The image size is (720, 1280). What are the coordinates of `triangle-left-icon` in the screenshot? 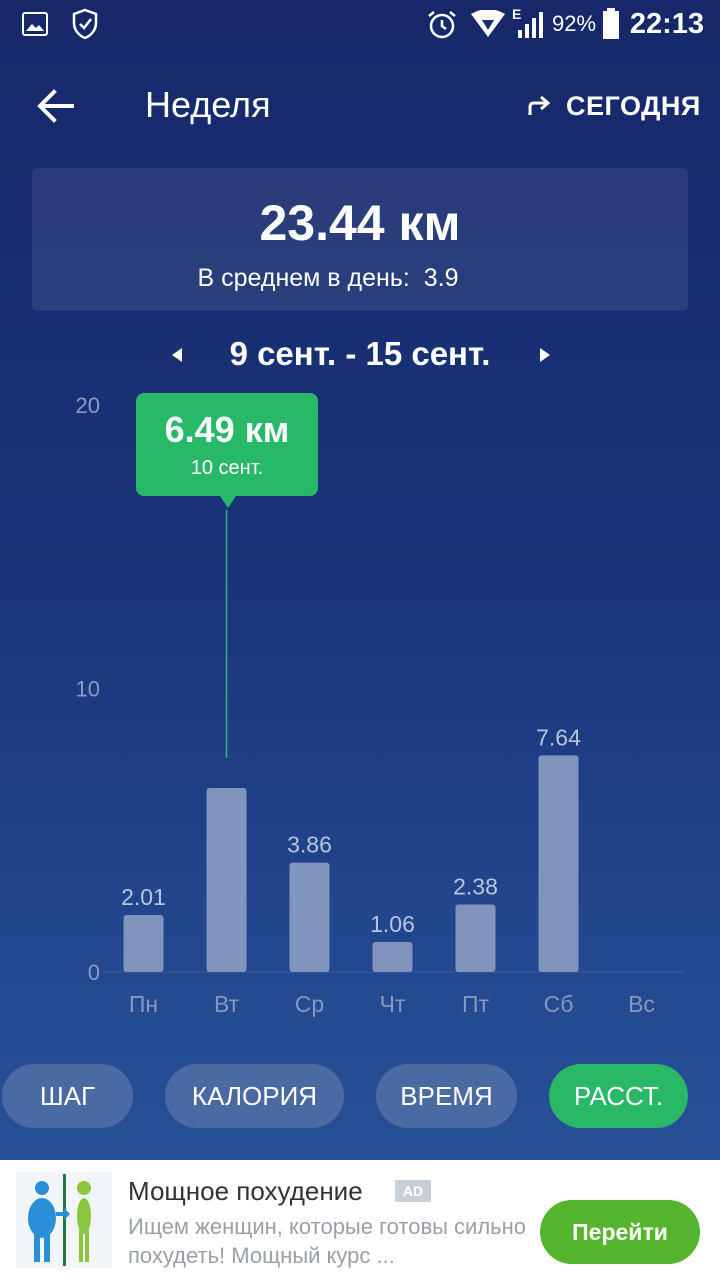 It's located at (177, 355).